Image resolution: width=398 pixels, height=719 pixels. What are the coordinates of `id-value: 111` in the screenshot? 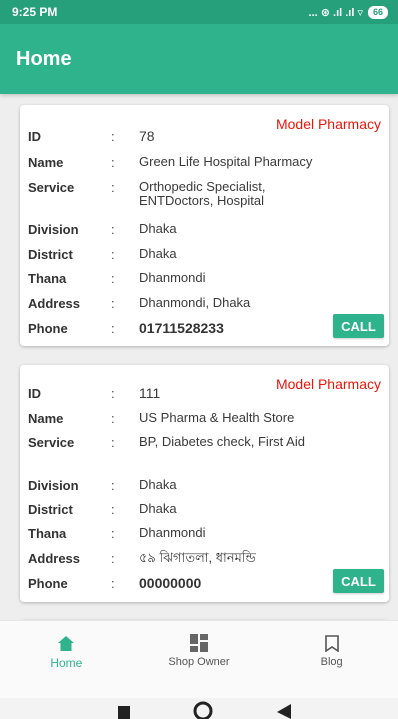 It's located at (150, 393).